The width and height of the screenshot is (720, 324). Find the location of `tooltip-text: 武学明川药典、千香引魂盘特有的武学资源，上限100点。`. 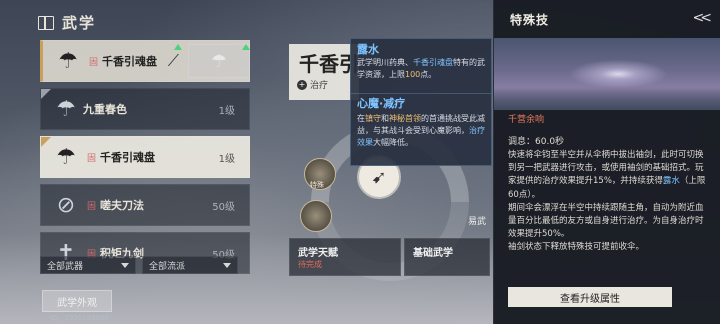

tooltip-text: 武学明川药典、千香引魂盘特有的武学资源，上限100点。 is located at coordinates (421, 68).